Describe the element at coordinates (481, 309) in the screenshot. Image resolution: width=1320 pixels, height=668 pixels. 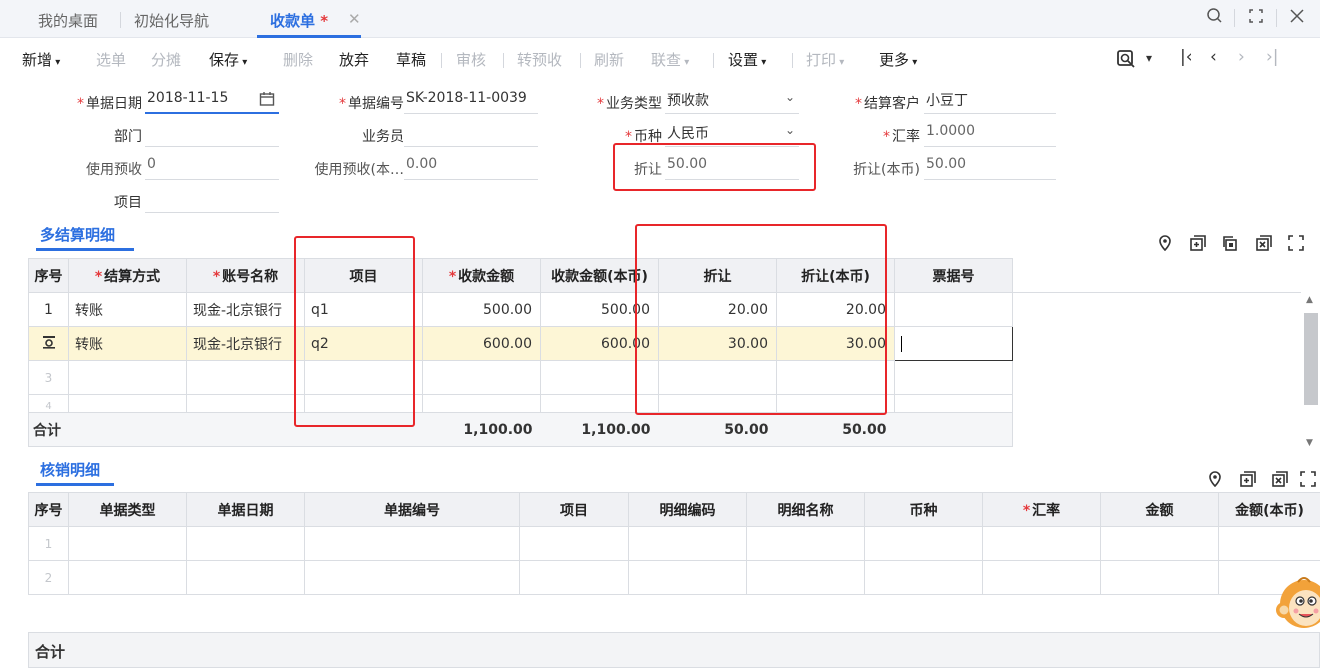
I see `amount-cell: 500.00` at that location.